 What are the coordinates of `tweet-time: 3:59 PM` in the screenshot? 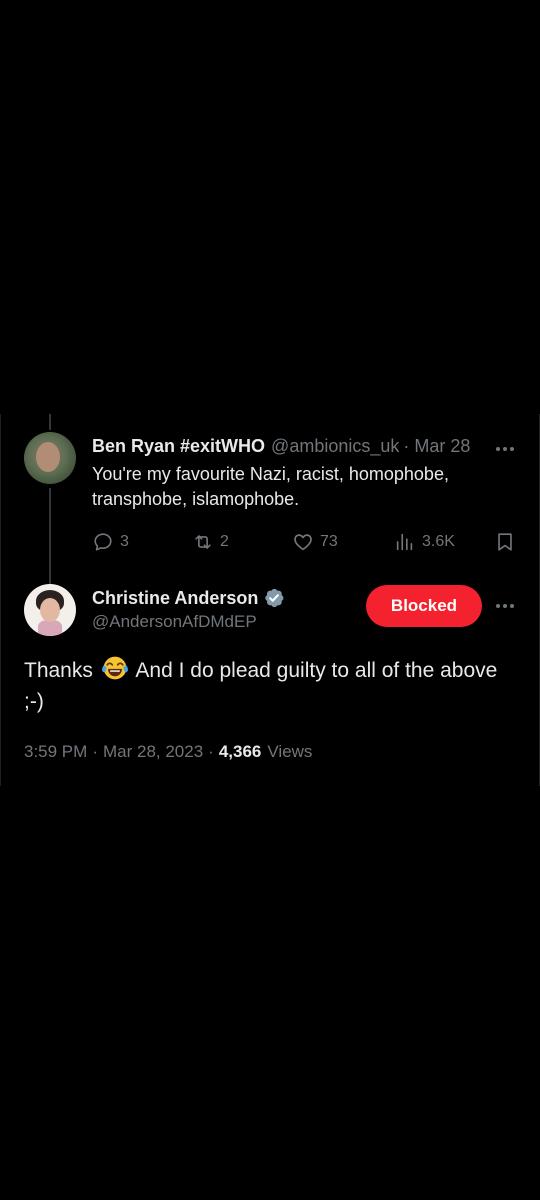 It's located at (55, 752).